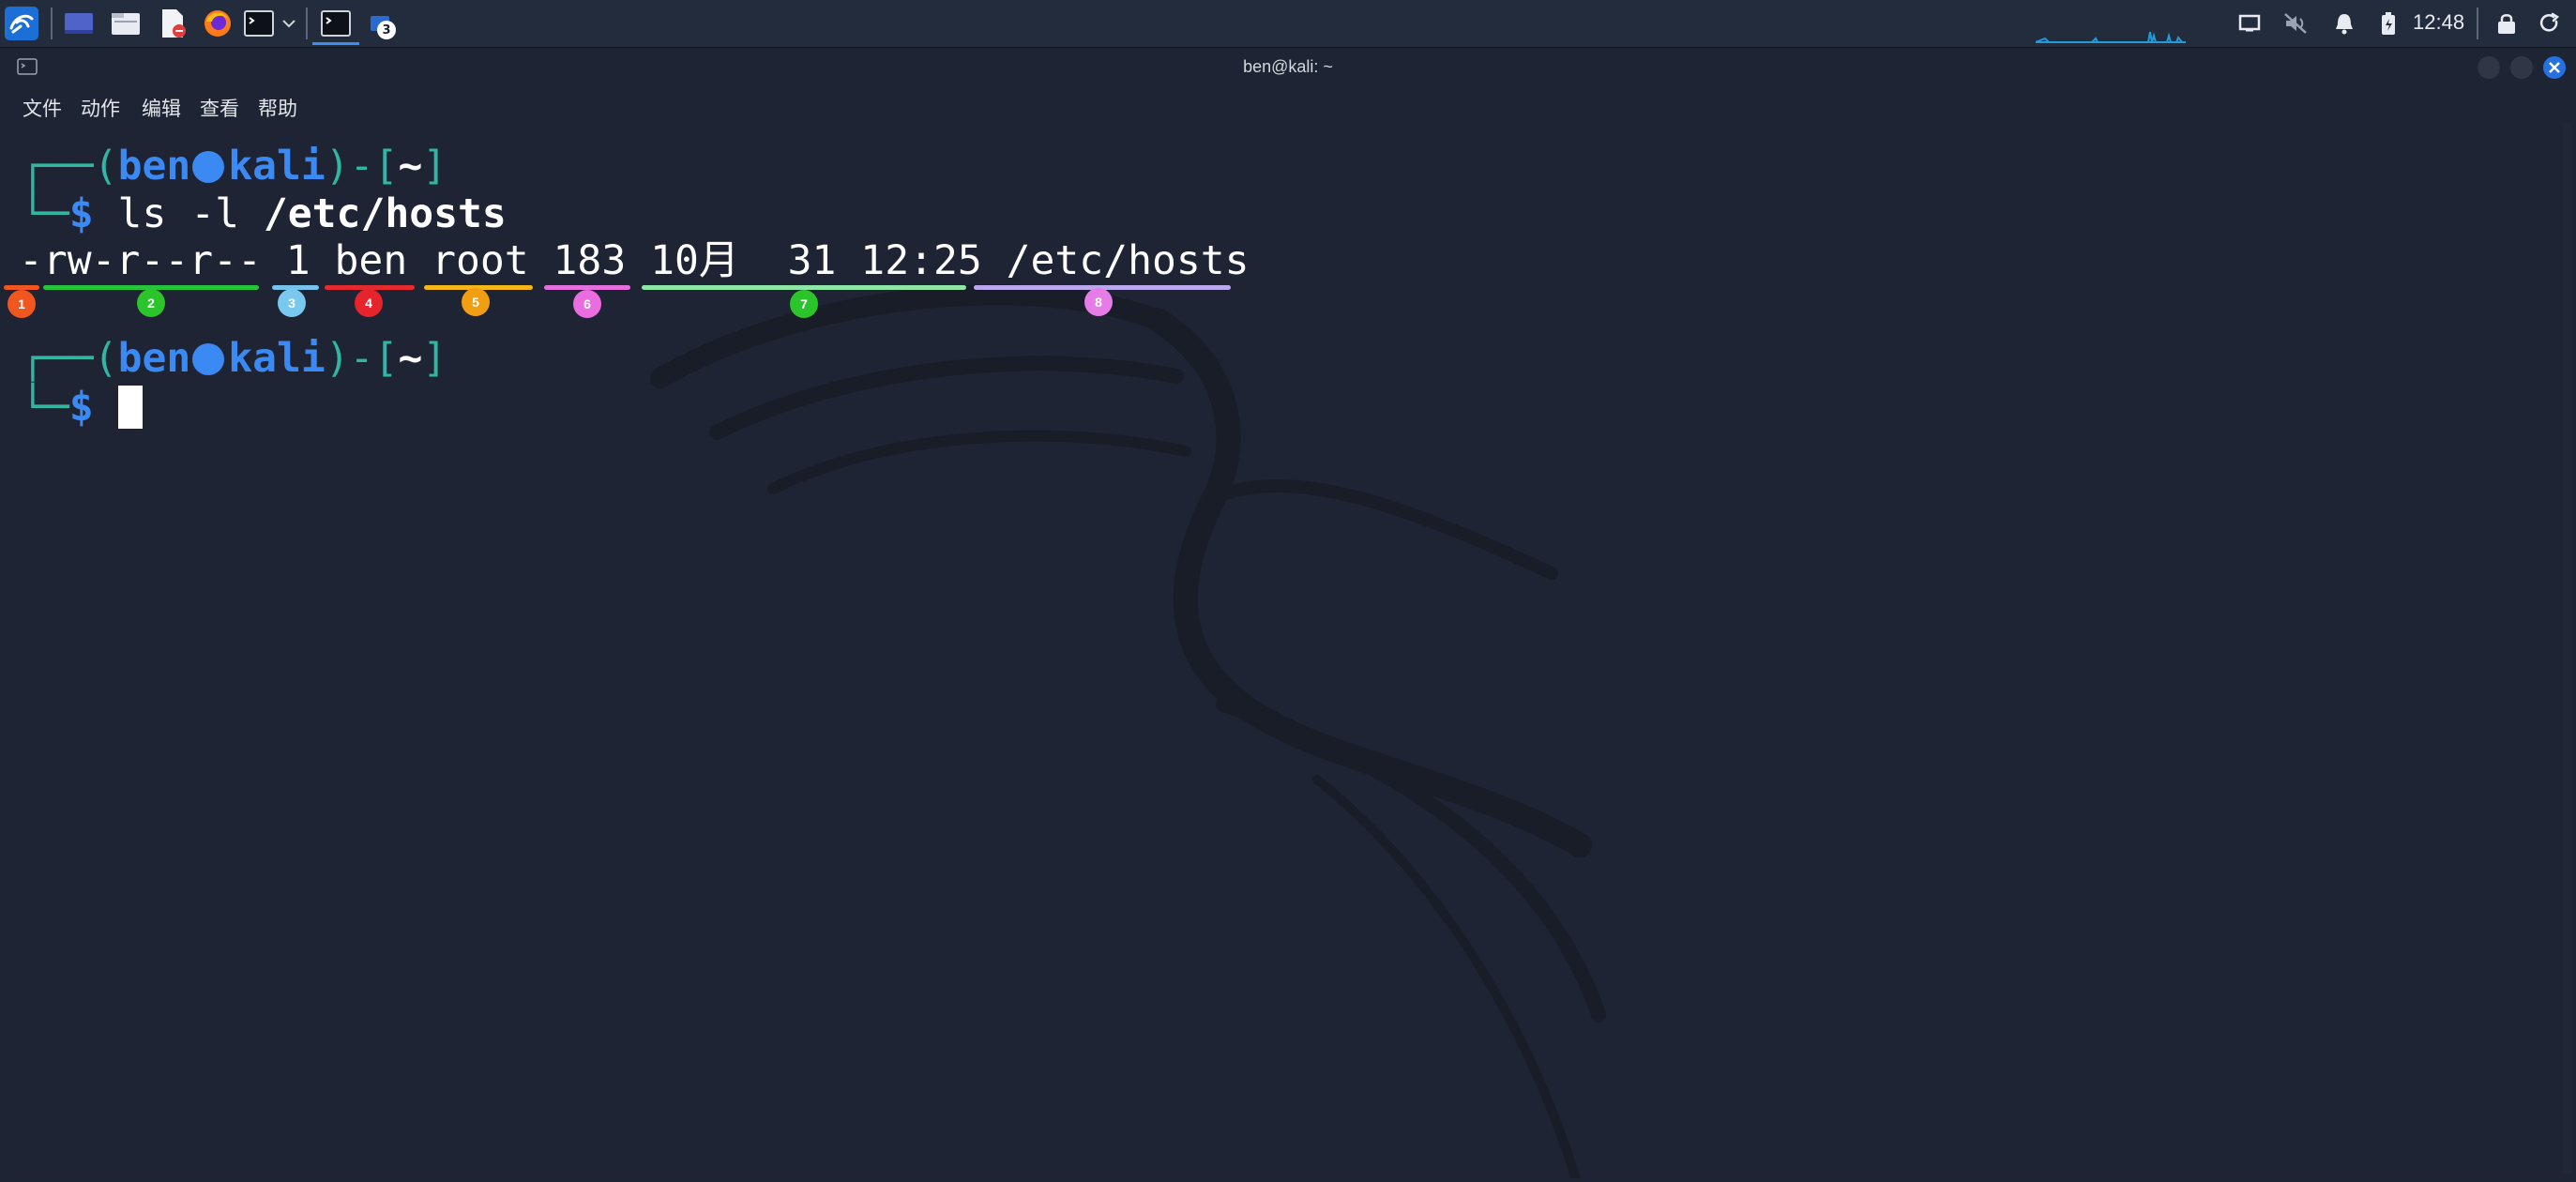  What do you see at coordinates (1288, 106) in the screenshot?
I see `menu-bar: 文件 动作 编辑 查看 帮助` at bounding box center [1288, 106].